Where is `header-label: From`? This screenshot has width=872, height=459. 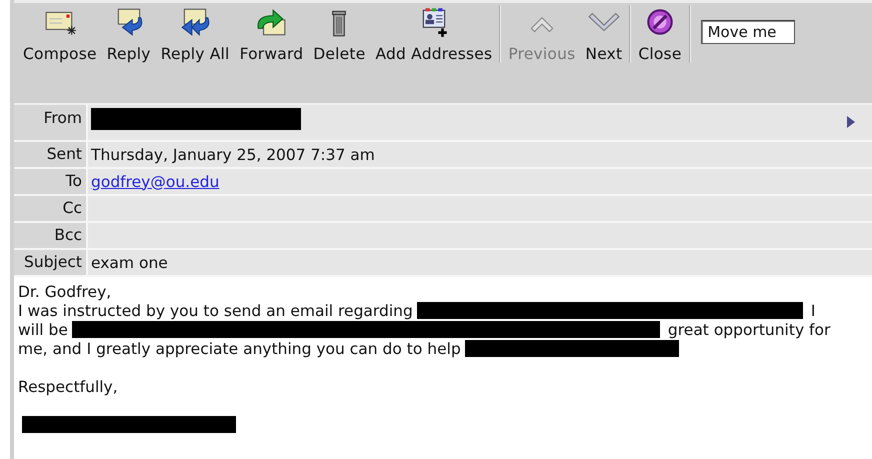 header-label: From is located at coordinates (51, 122).